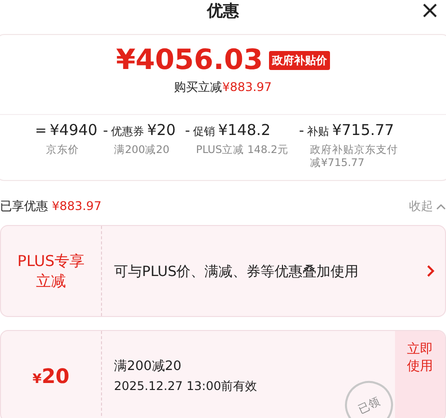  I want to click on promo-title: PLUS专享立减, so click(51, 271).